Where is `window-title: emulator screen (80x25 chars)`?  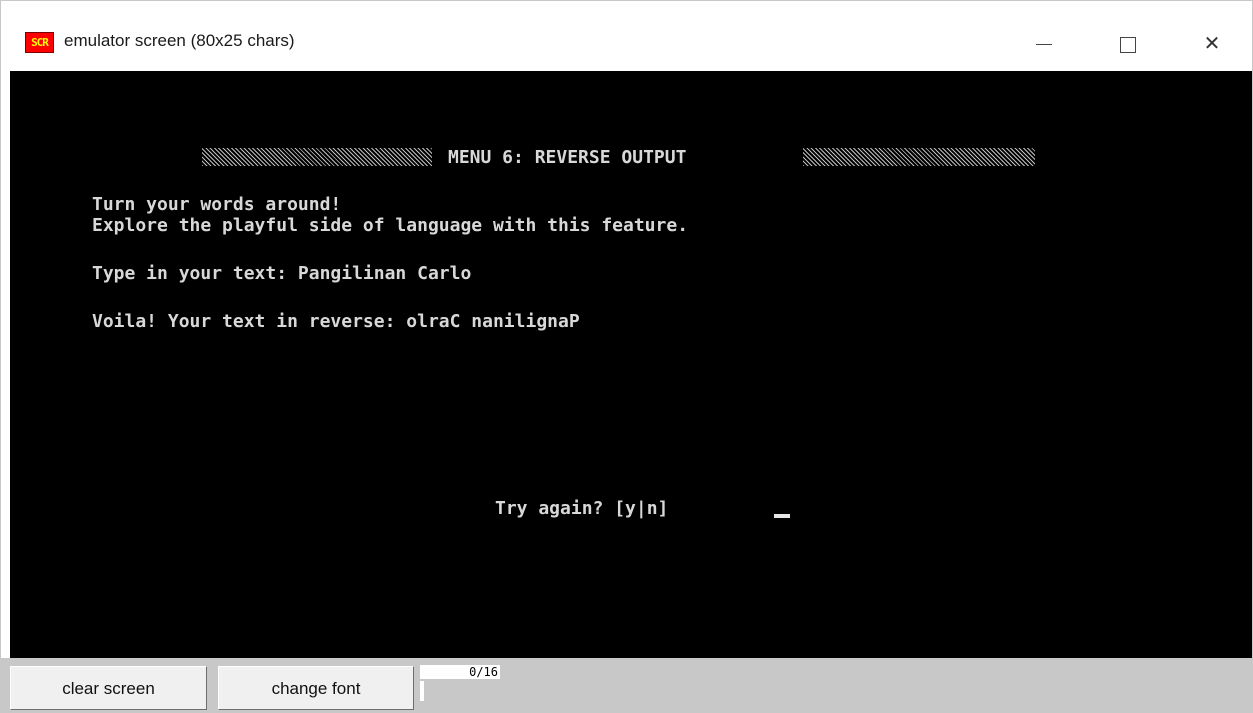 window-title: emulator screen (80x25 chars) is located at coordinates (179, 40).